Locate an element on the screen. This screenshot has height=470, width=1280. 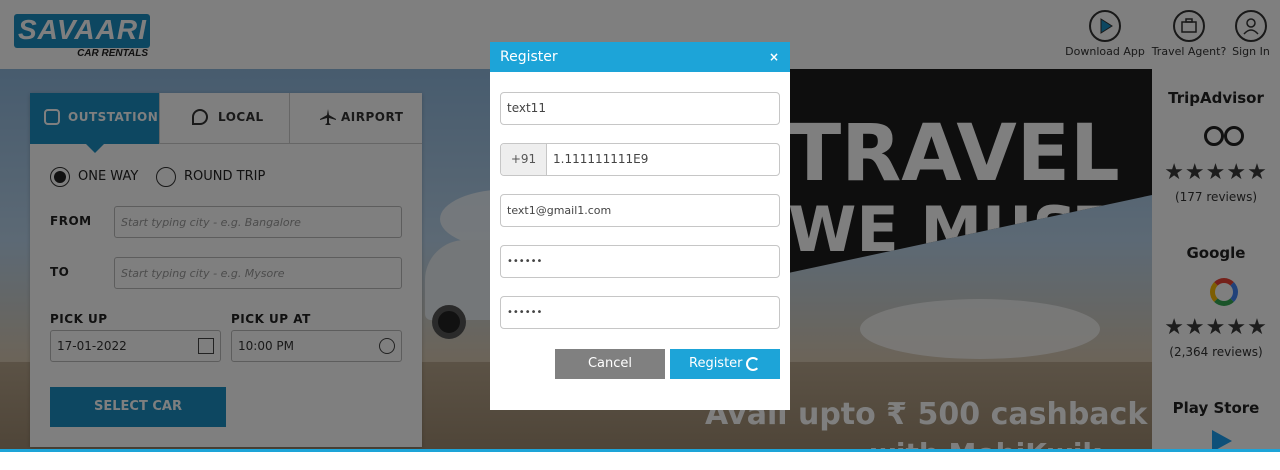
register-button: Register is located at coordinates (725, 364).